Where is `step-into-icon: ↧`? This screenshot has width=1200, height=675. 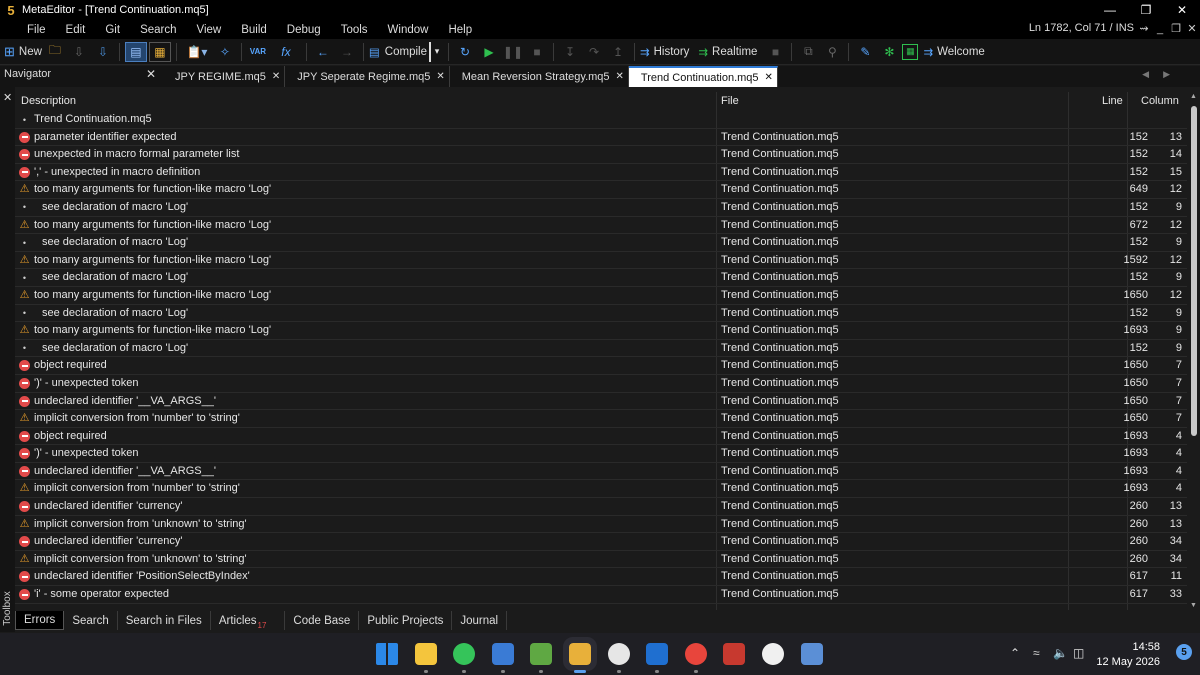
step-into-icon: ↧ is located at coordinates (570, 52).